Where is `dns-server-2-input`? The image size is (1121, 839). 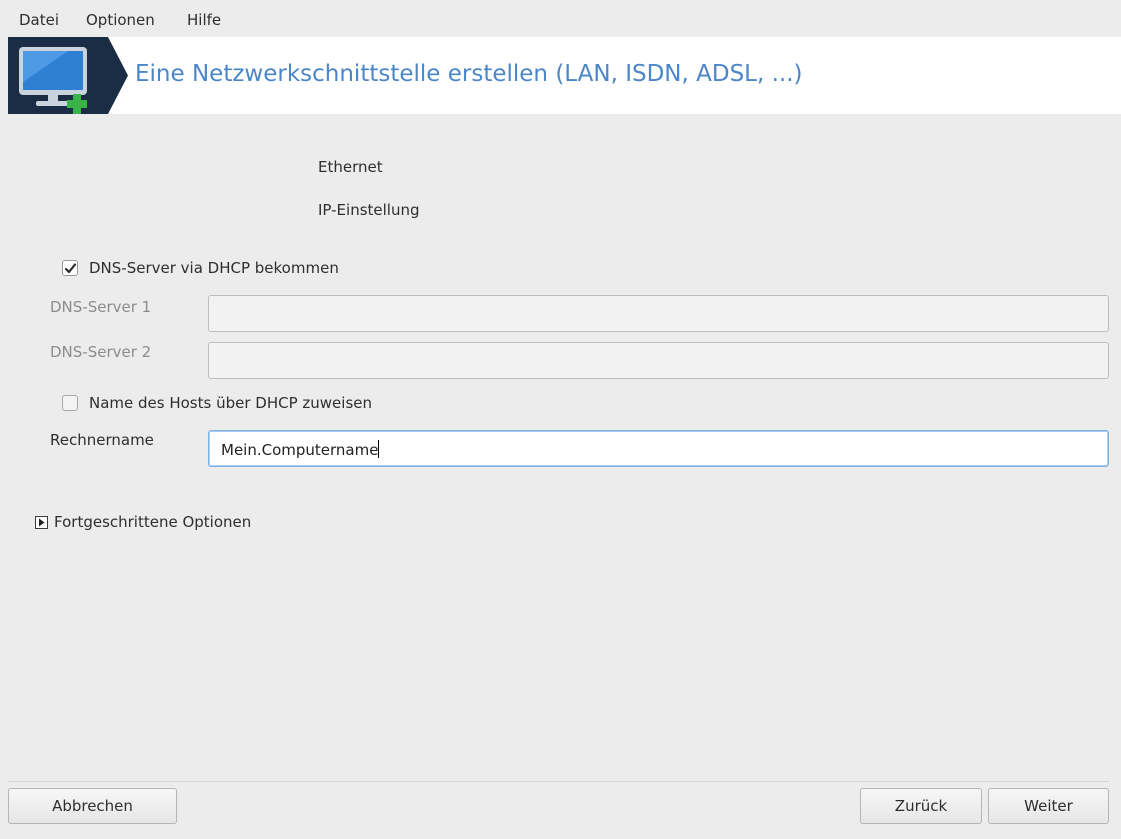
dns-server-2-input is located at coordinates (658, 360).